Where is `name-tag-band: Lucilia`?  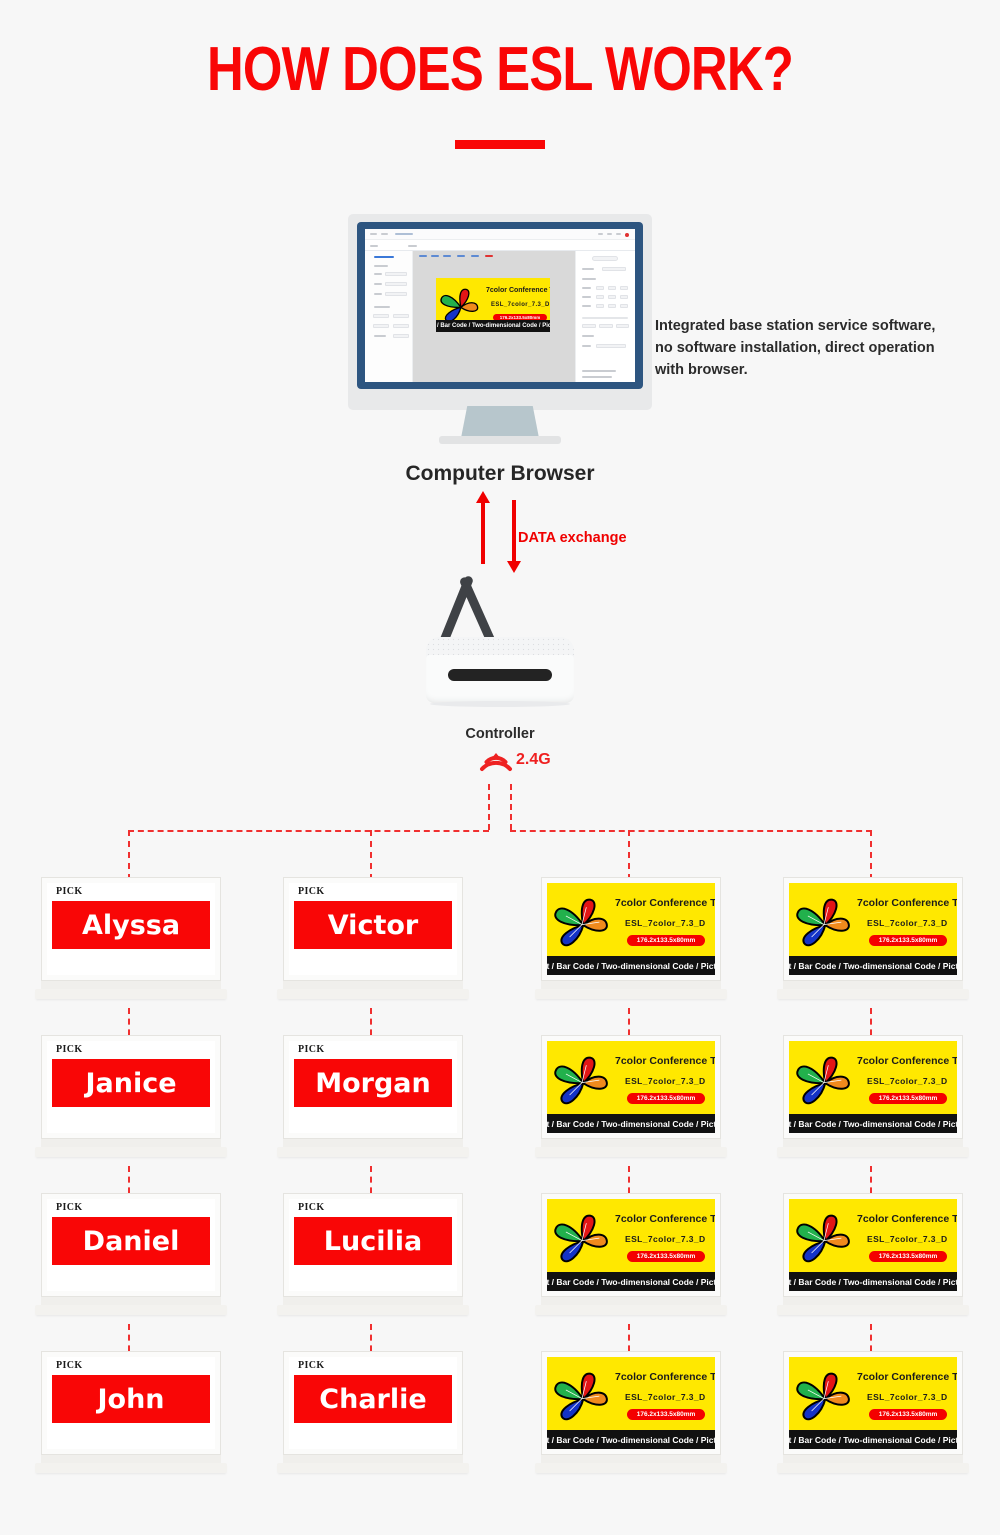 name-tag-band: Lucilia is located at coordinates (373, 1241).